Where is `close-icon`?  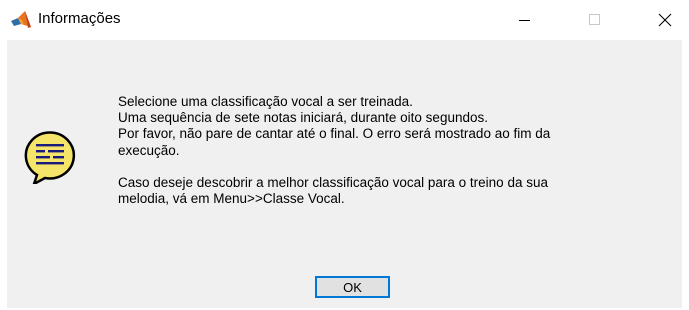
close-icon is located at coordinates (665, 20).